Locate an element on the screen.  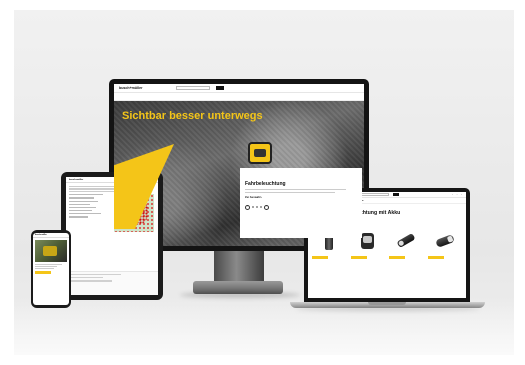
intro-text is located at coordinates (51, 267).